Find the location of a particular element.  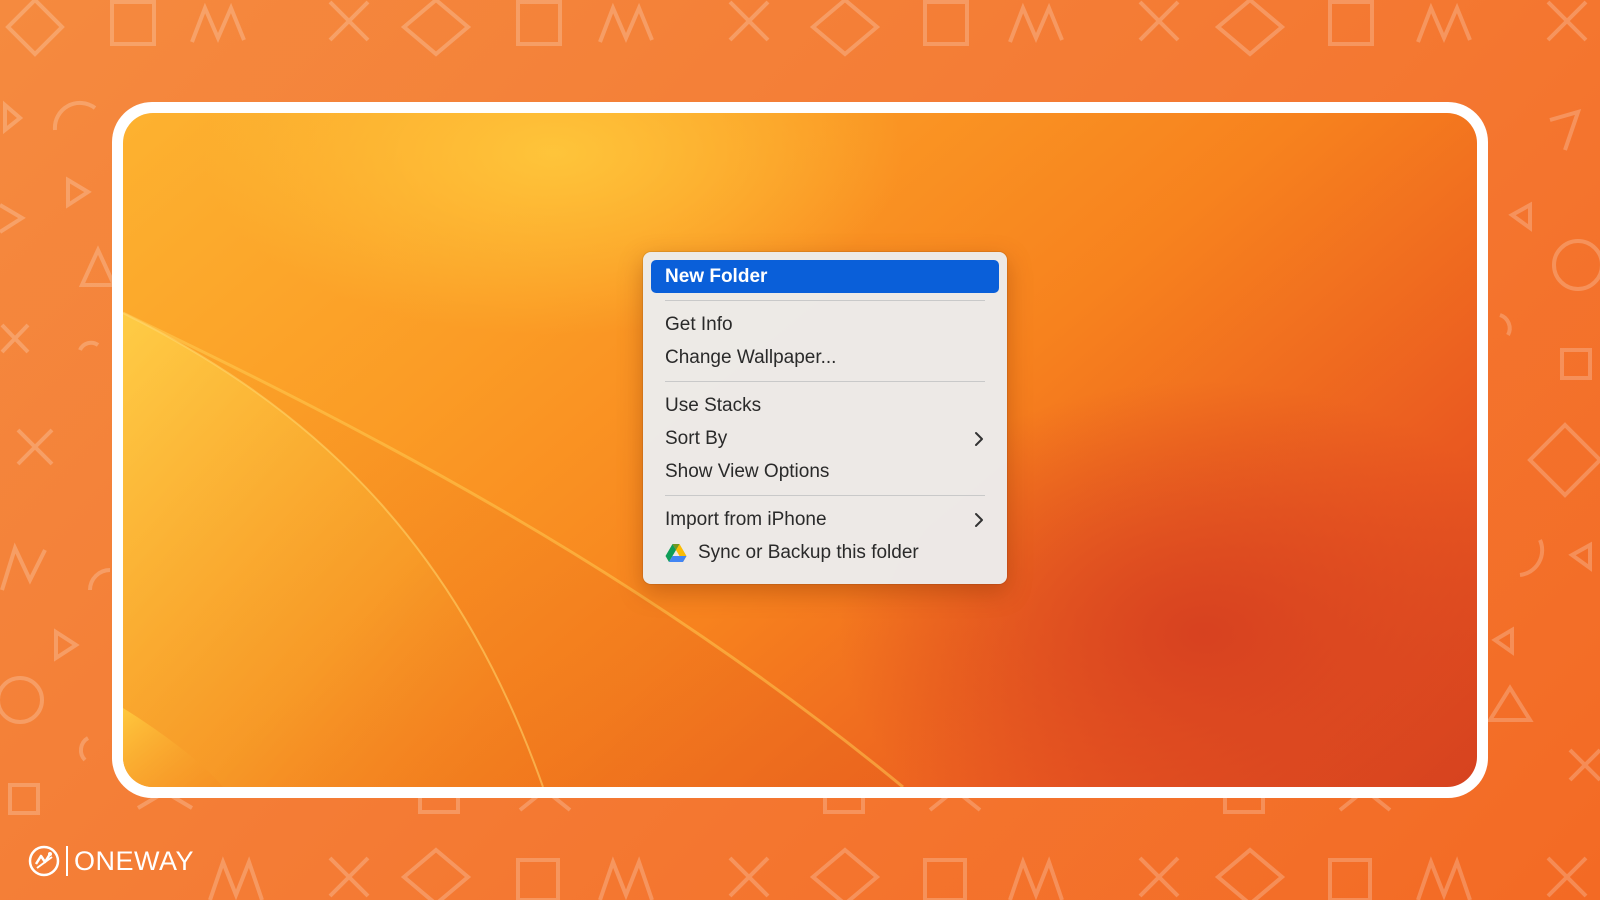

menu-item-sort-by: Sort By is located at coordinates (825, 438).